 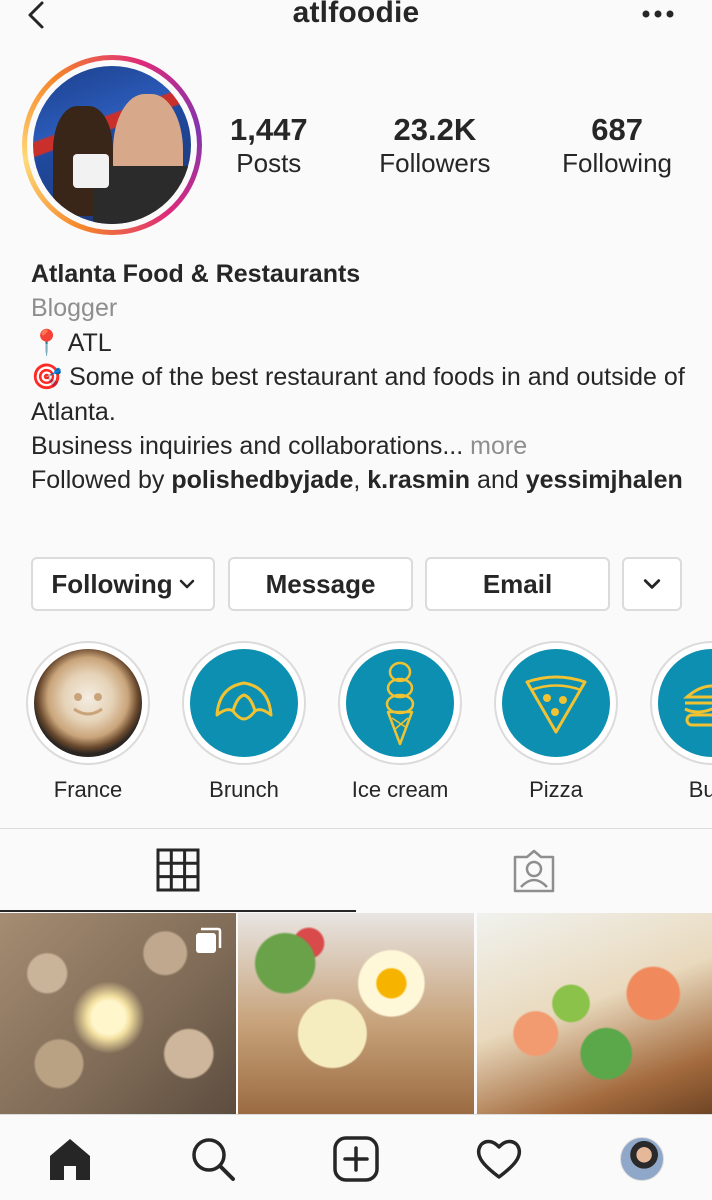 What do you see at coordinates (400, 703) in the screenshot?
I see `ice-cream-cone-icon` at bounding box center [400, 703].